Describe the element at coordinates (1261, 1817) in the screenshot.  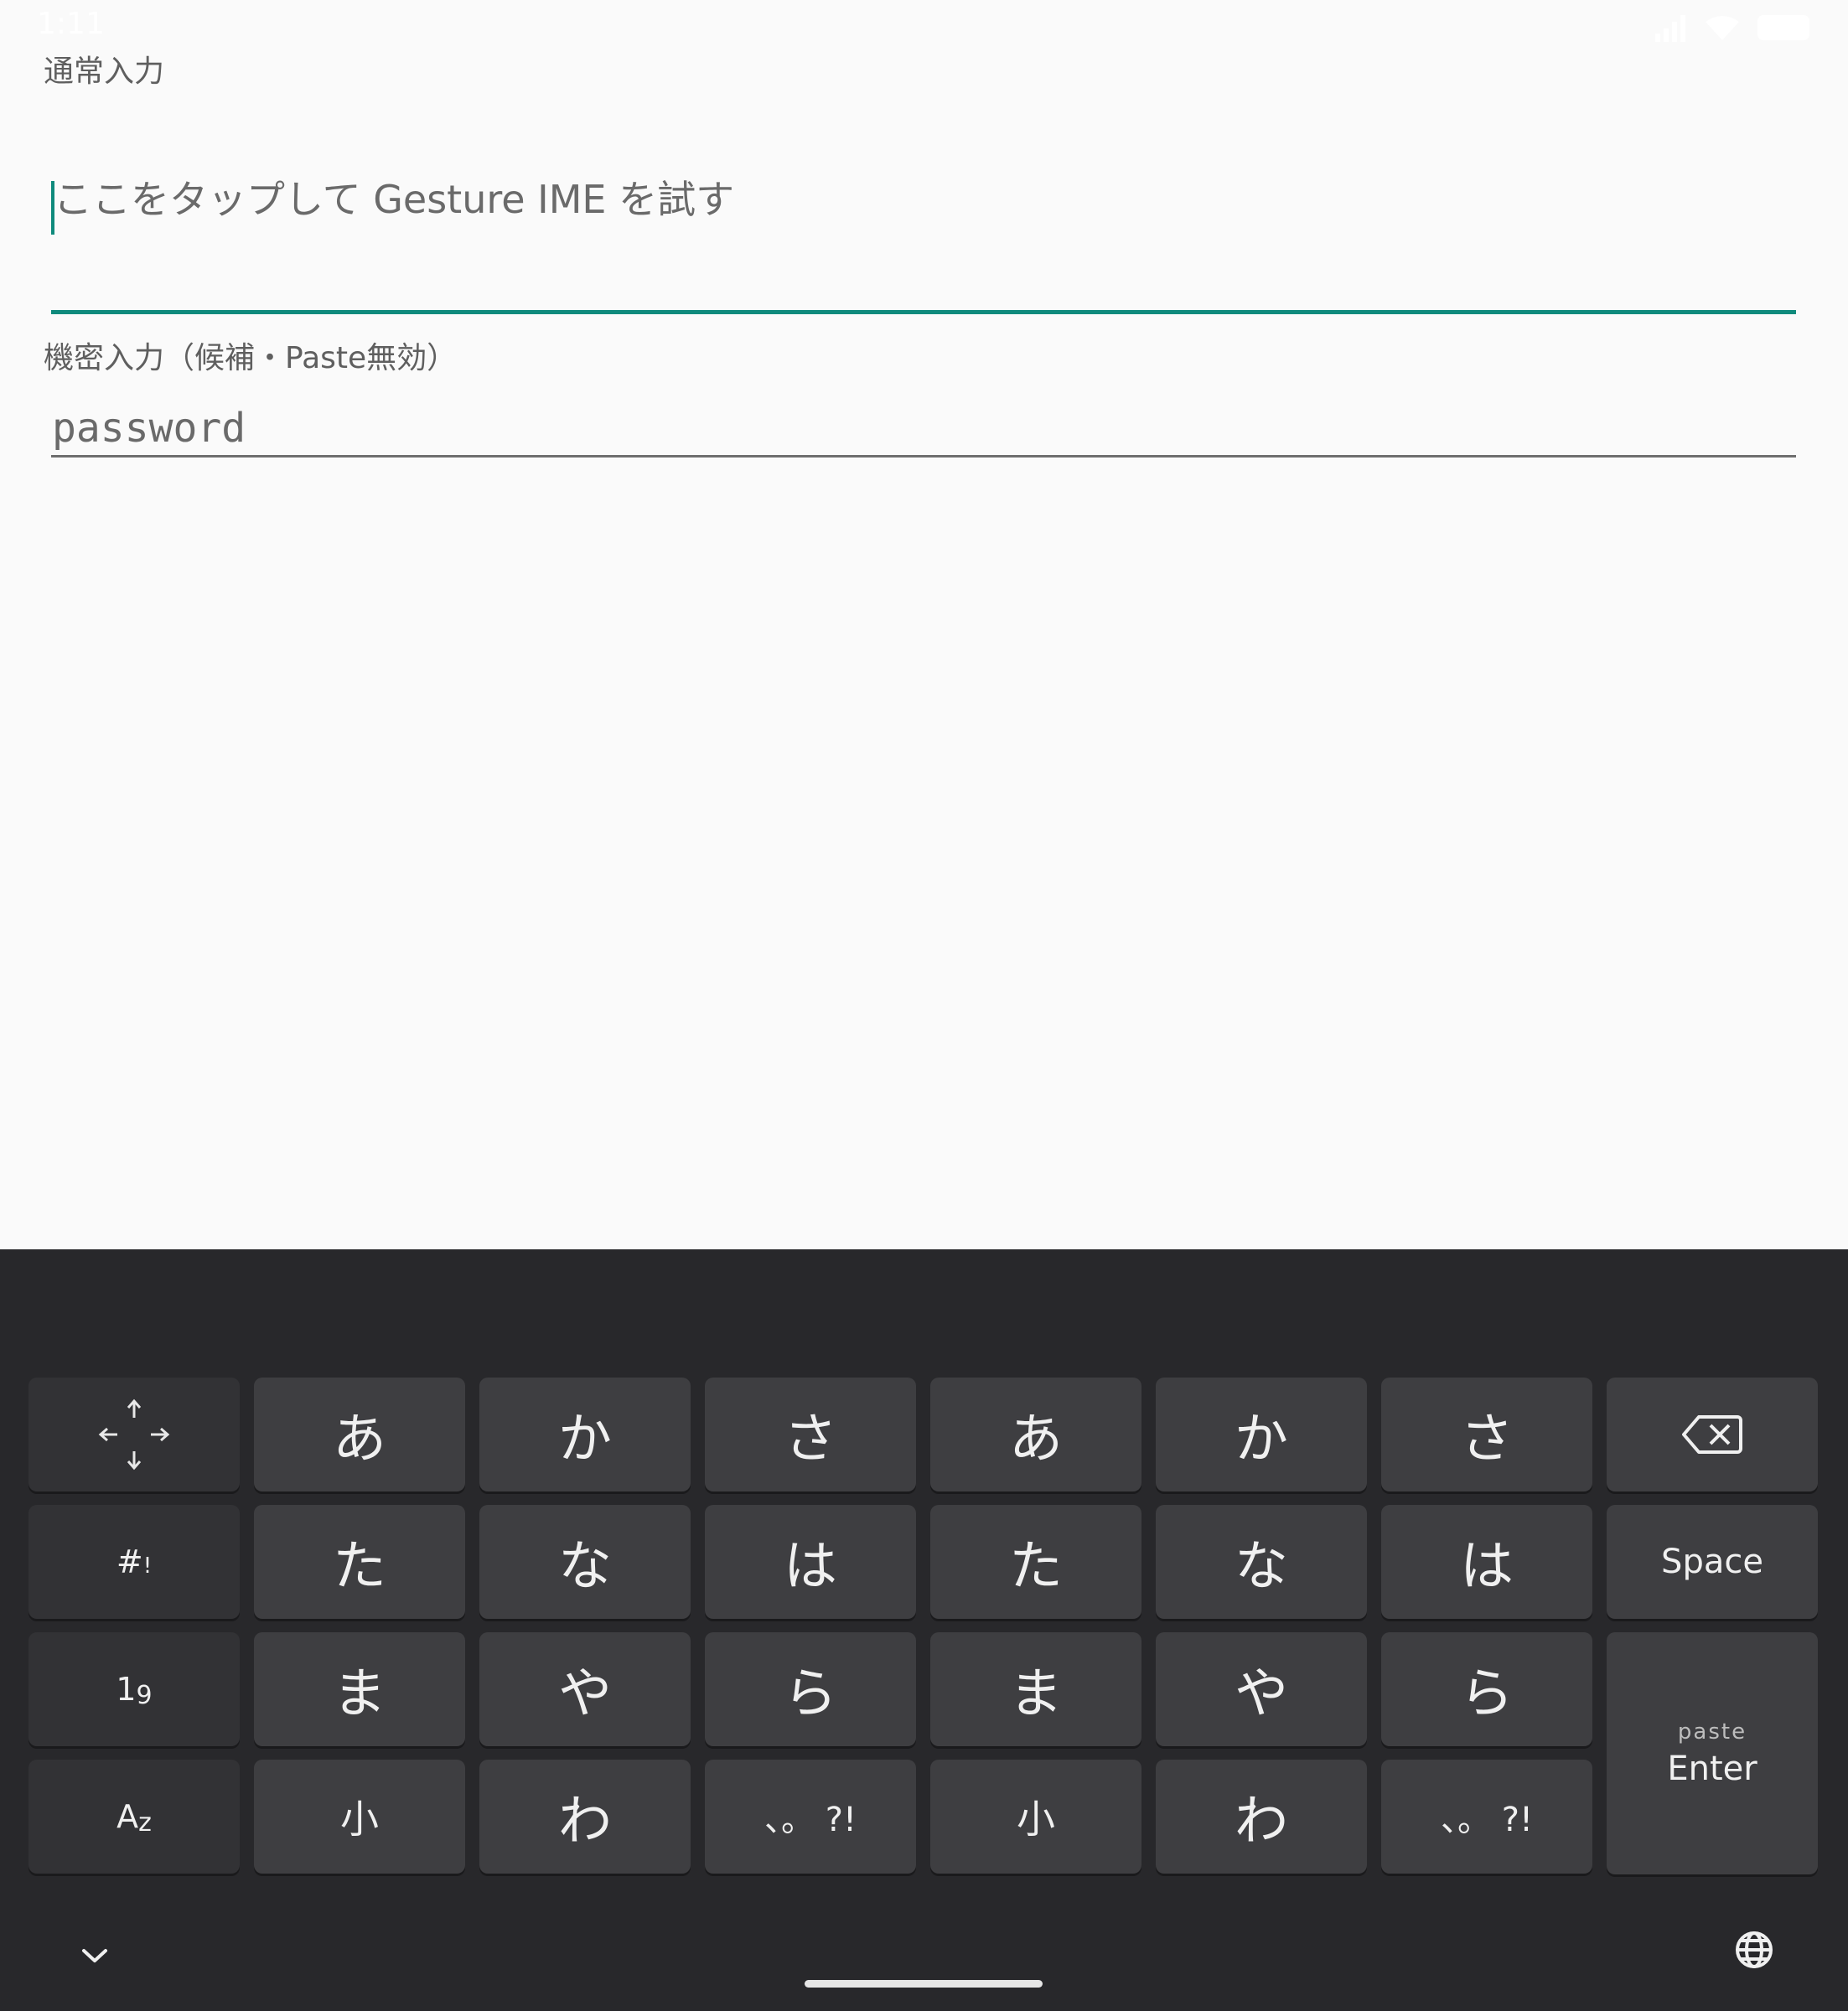
I see `key-wa-right: わ` at that location.